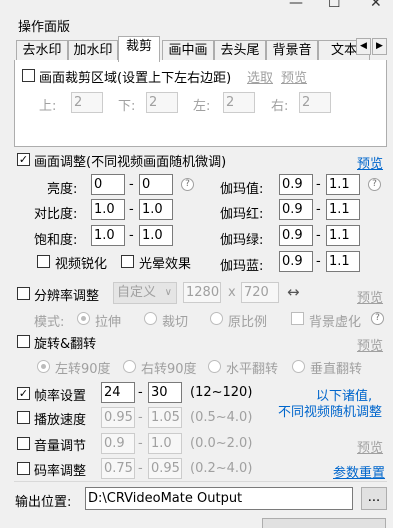  Describe the element at coordinates (221, 417) in the screenshot. I see `speed-range-hint: (0.5~4.0)` at that location.